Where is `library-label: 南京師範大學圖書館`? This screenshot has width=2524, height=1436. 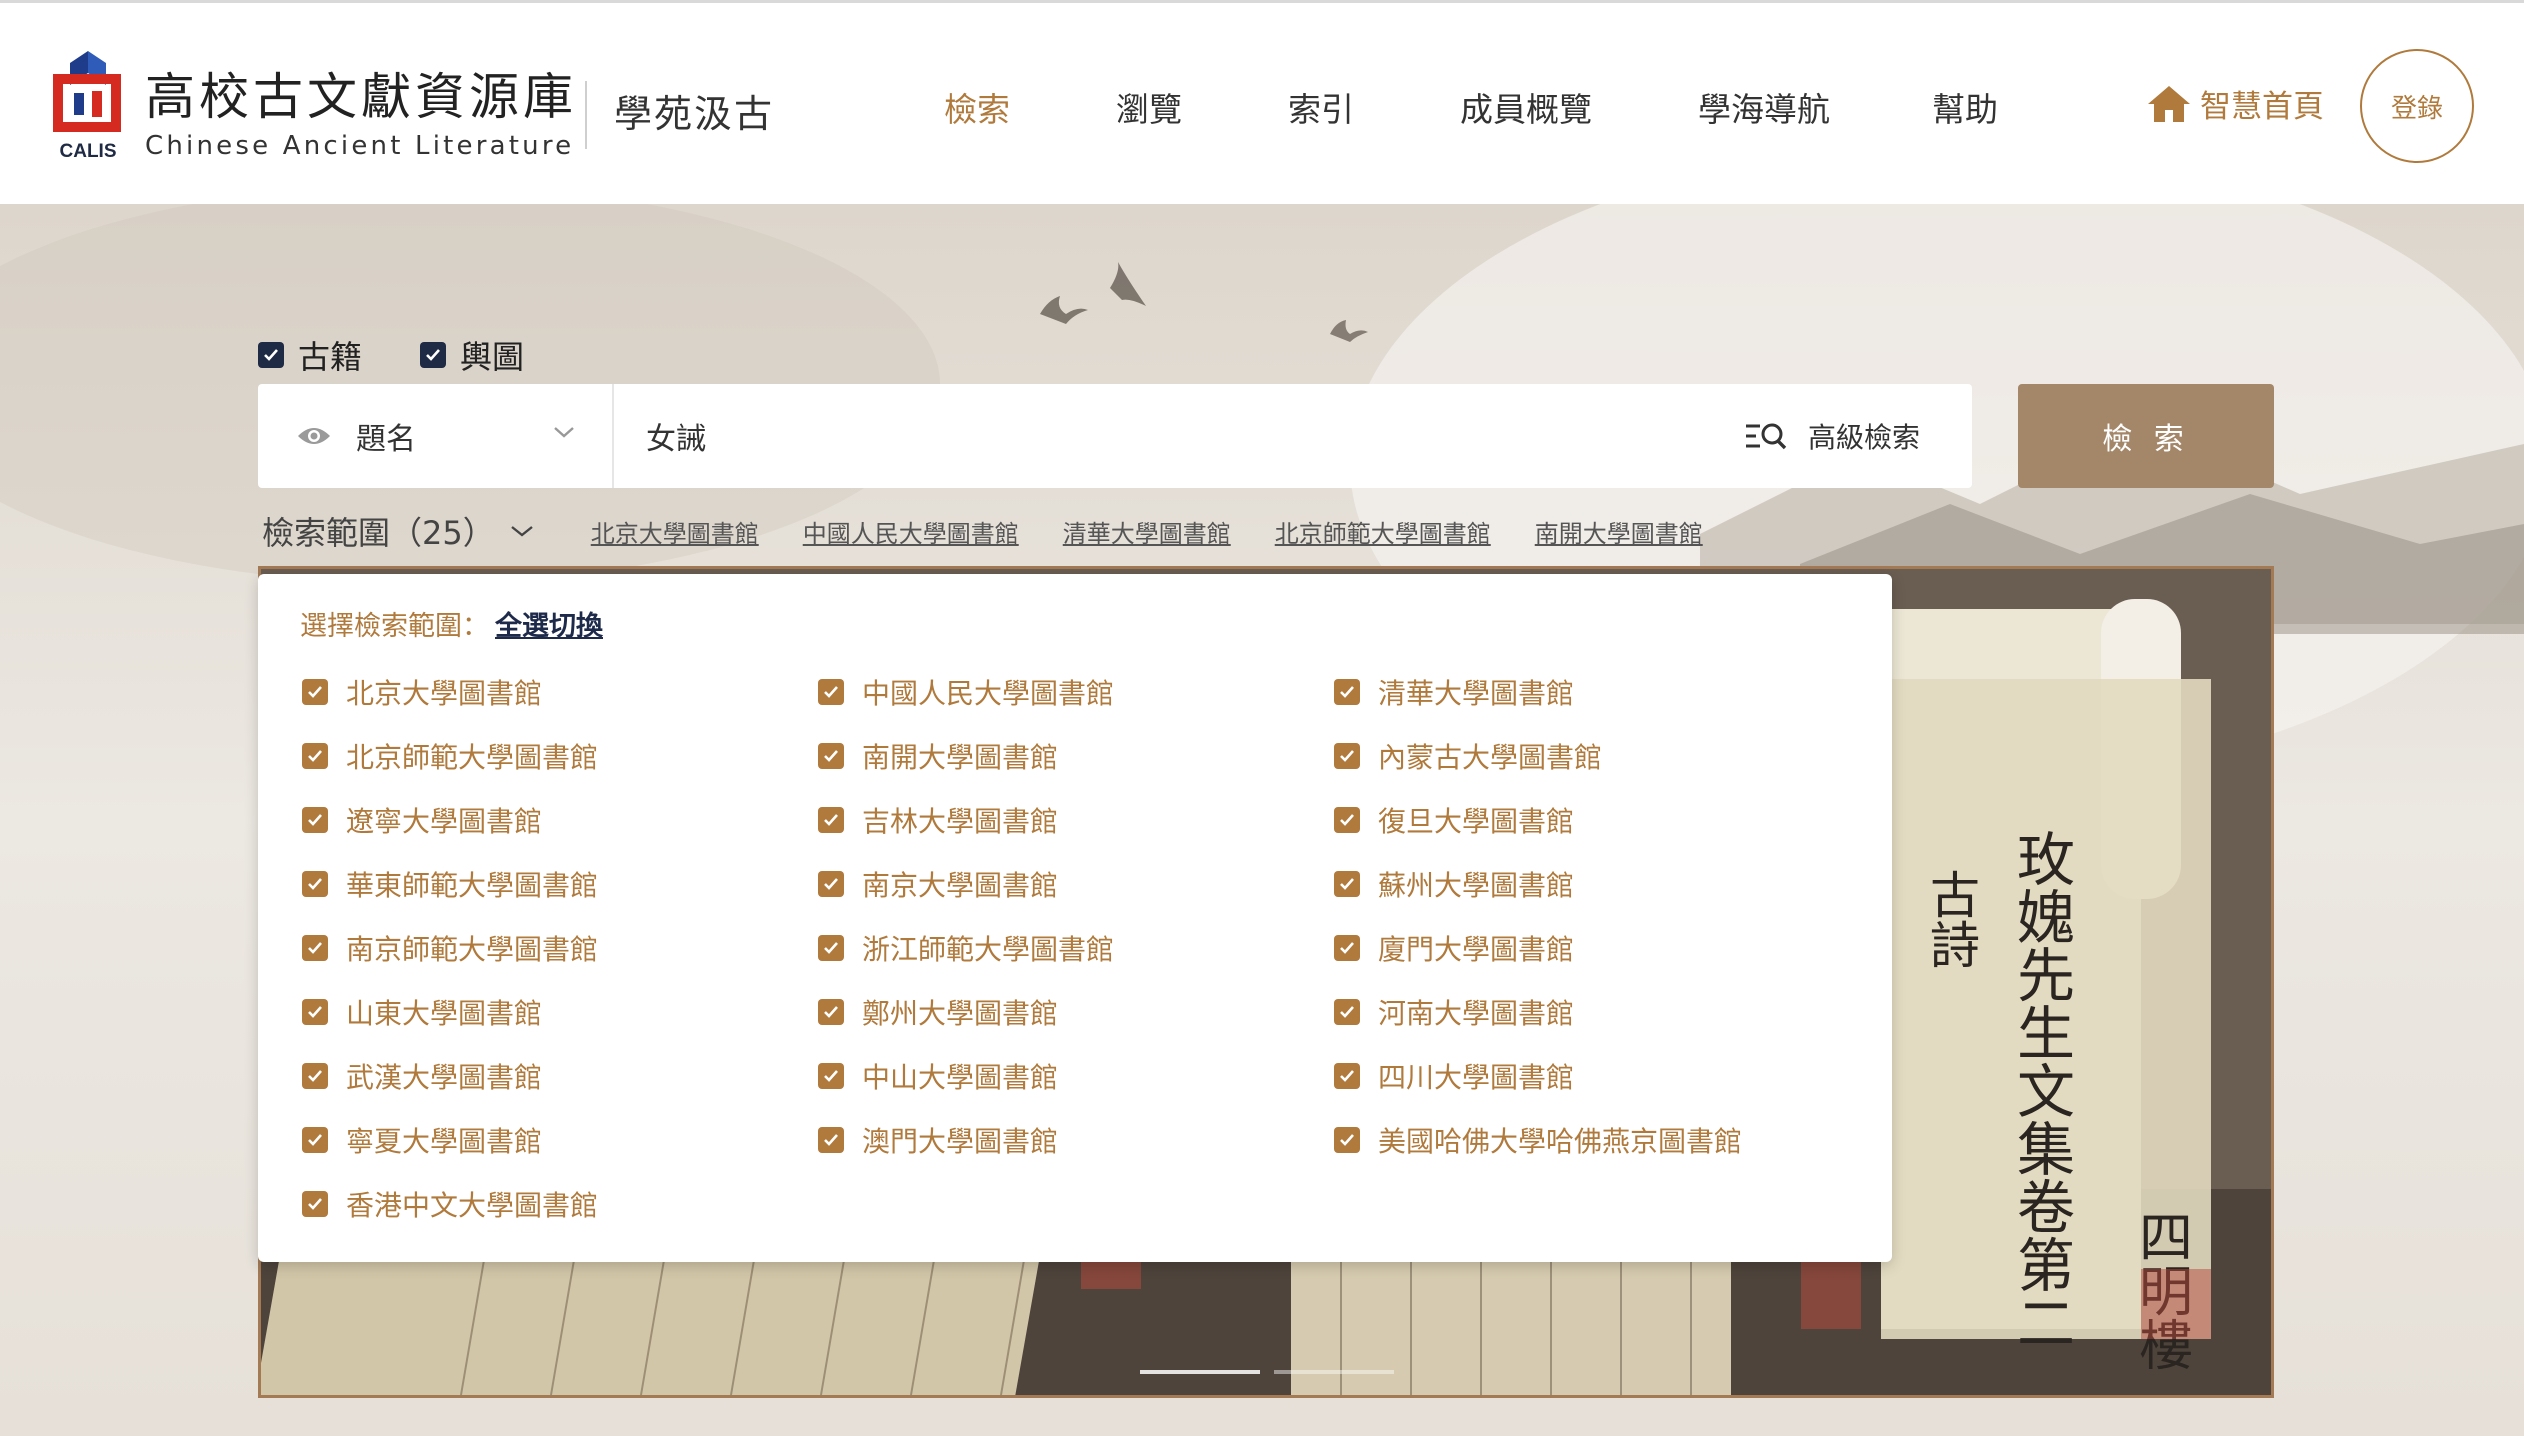 library-label: 南京師範大學圖書館 is located at coordinates (472, 949).